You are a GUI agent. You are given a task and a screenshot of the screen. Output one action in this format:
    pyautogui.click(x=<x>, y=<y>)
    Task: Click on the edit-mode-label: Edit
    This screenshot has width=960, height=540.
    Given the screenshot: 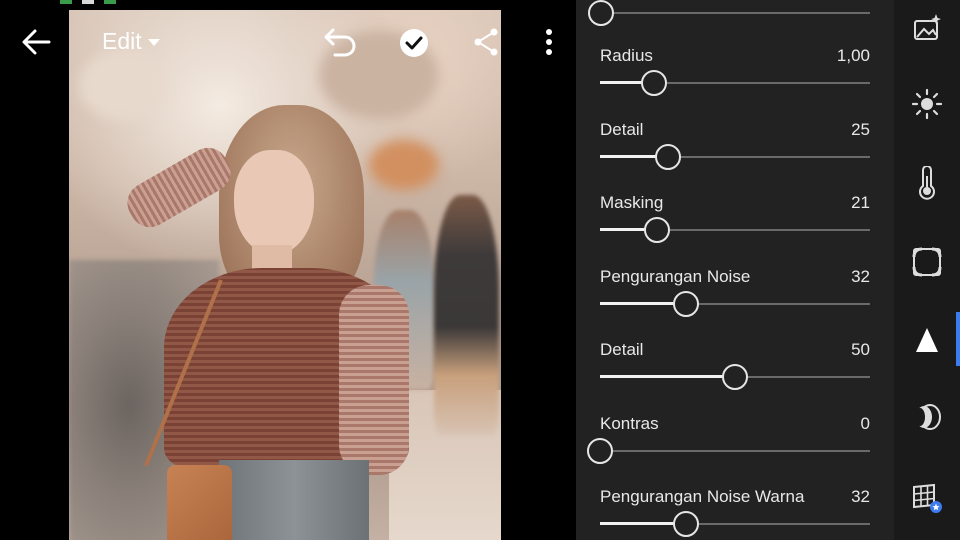 What is the action you would take?
    pyautogui.click(x=122, y=41)
    